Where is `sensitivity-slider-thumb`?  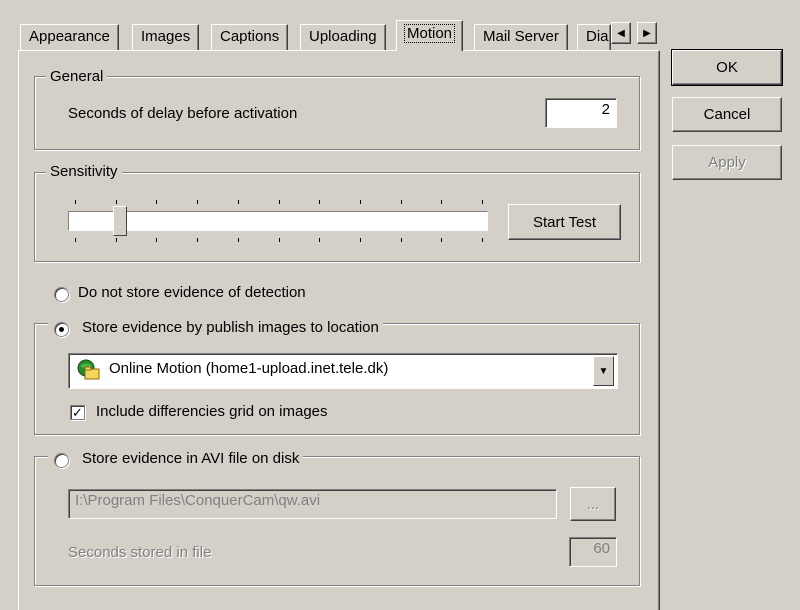 sensitivity-slider-thumb is located at coordinates (119, 221).